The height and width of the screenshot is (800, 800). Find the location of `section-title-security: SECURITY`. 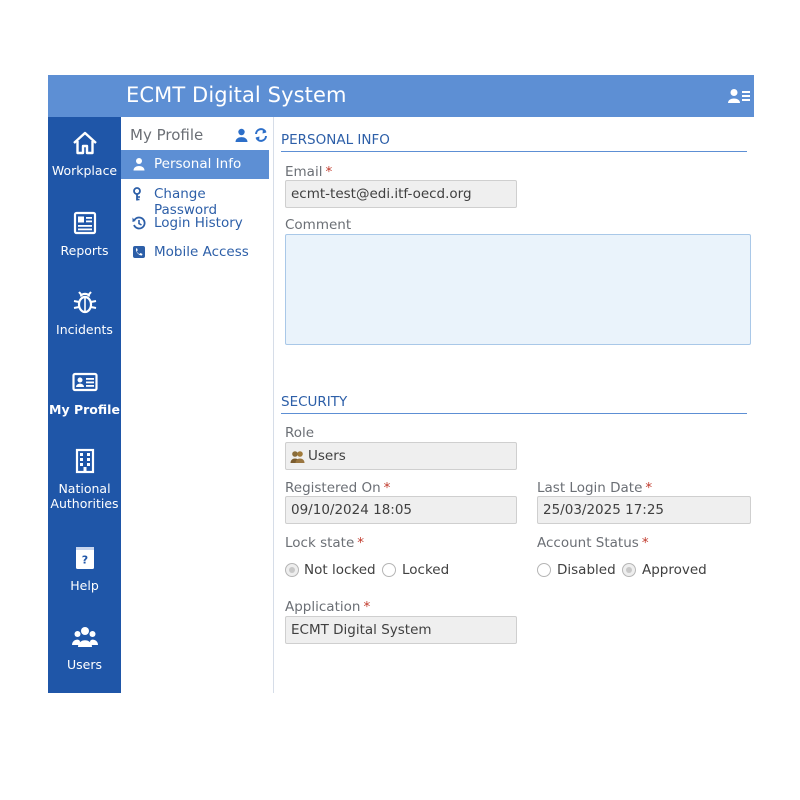

section-title-security: SECURITY is located at coordinates (314, 402).